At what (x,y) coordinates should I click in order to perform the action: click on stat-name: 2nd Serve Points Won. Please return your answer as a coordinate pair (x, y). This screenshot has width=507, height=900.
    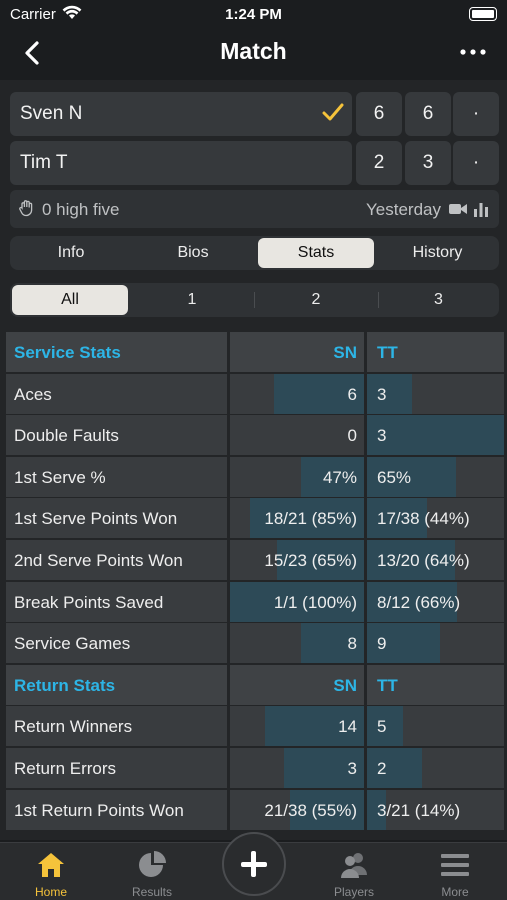
    Looking at the image, I should click on (98, 560).